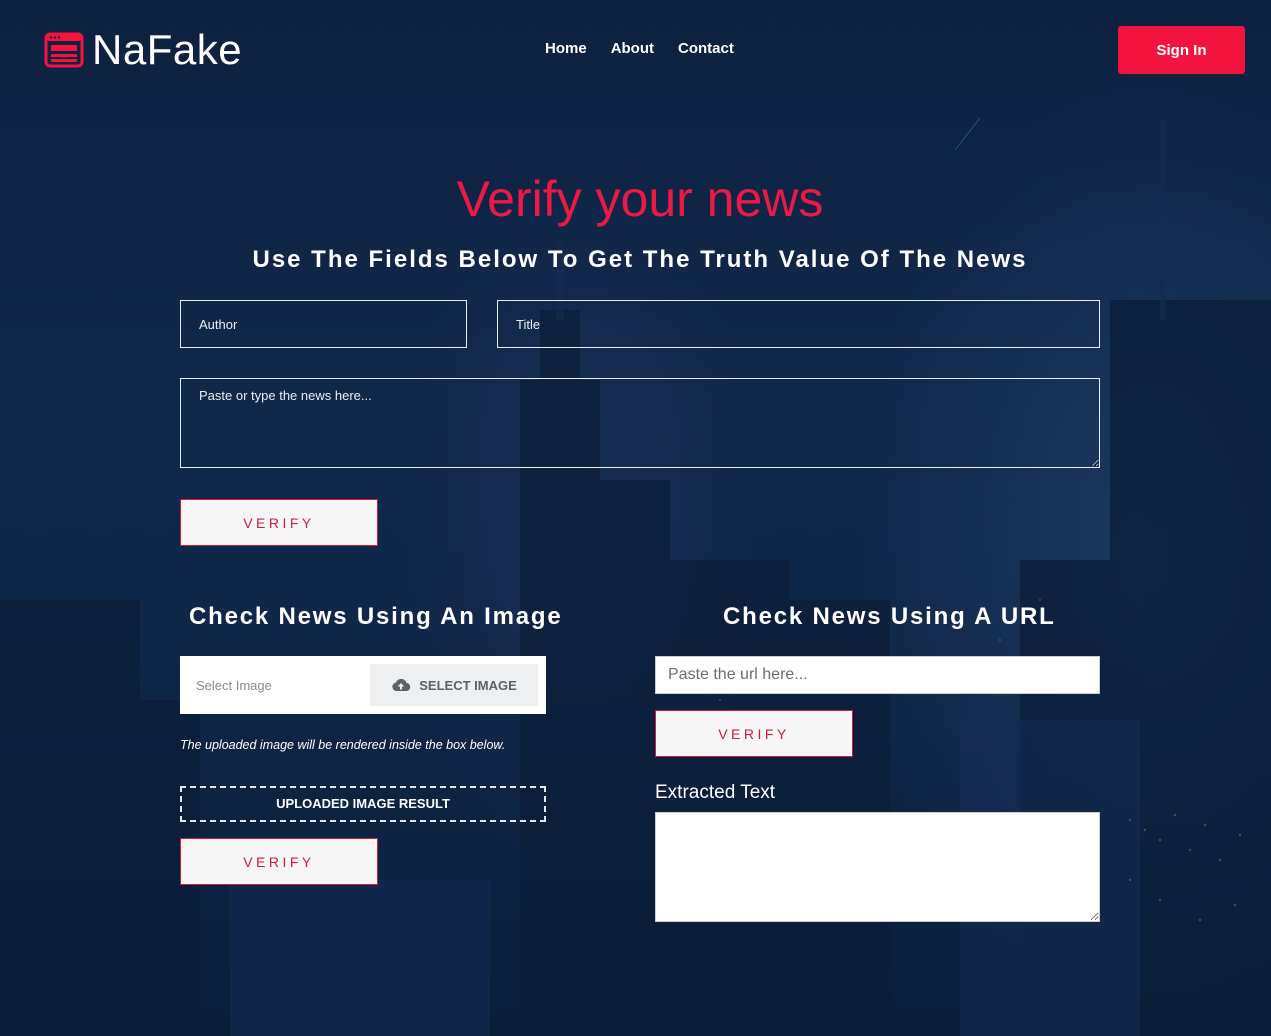 The image size is (1271, 1036). I want to click on nav-link-about: About, so click(632, 48).